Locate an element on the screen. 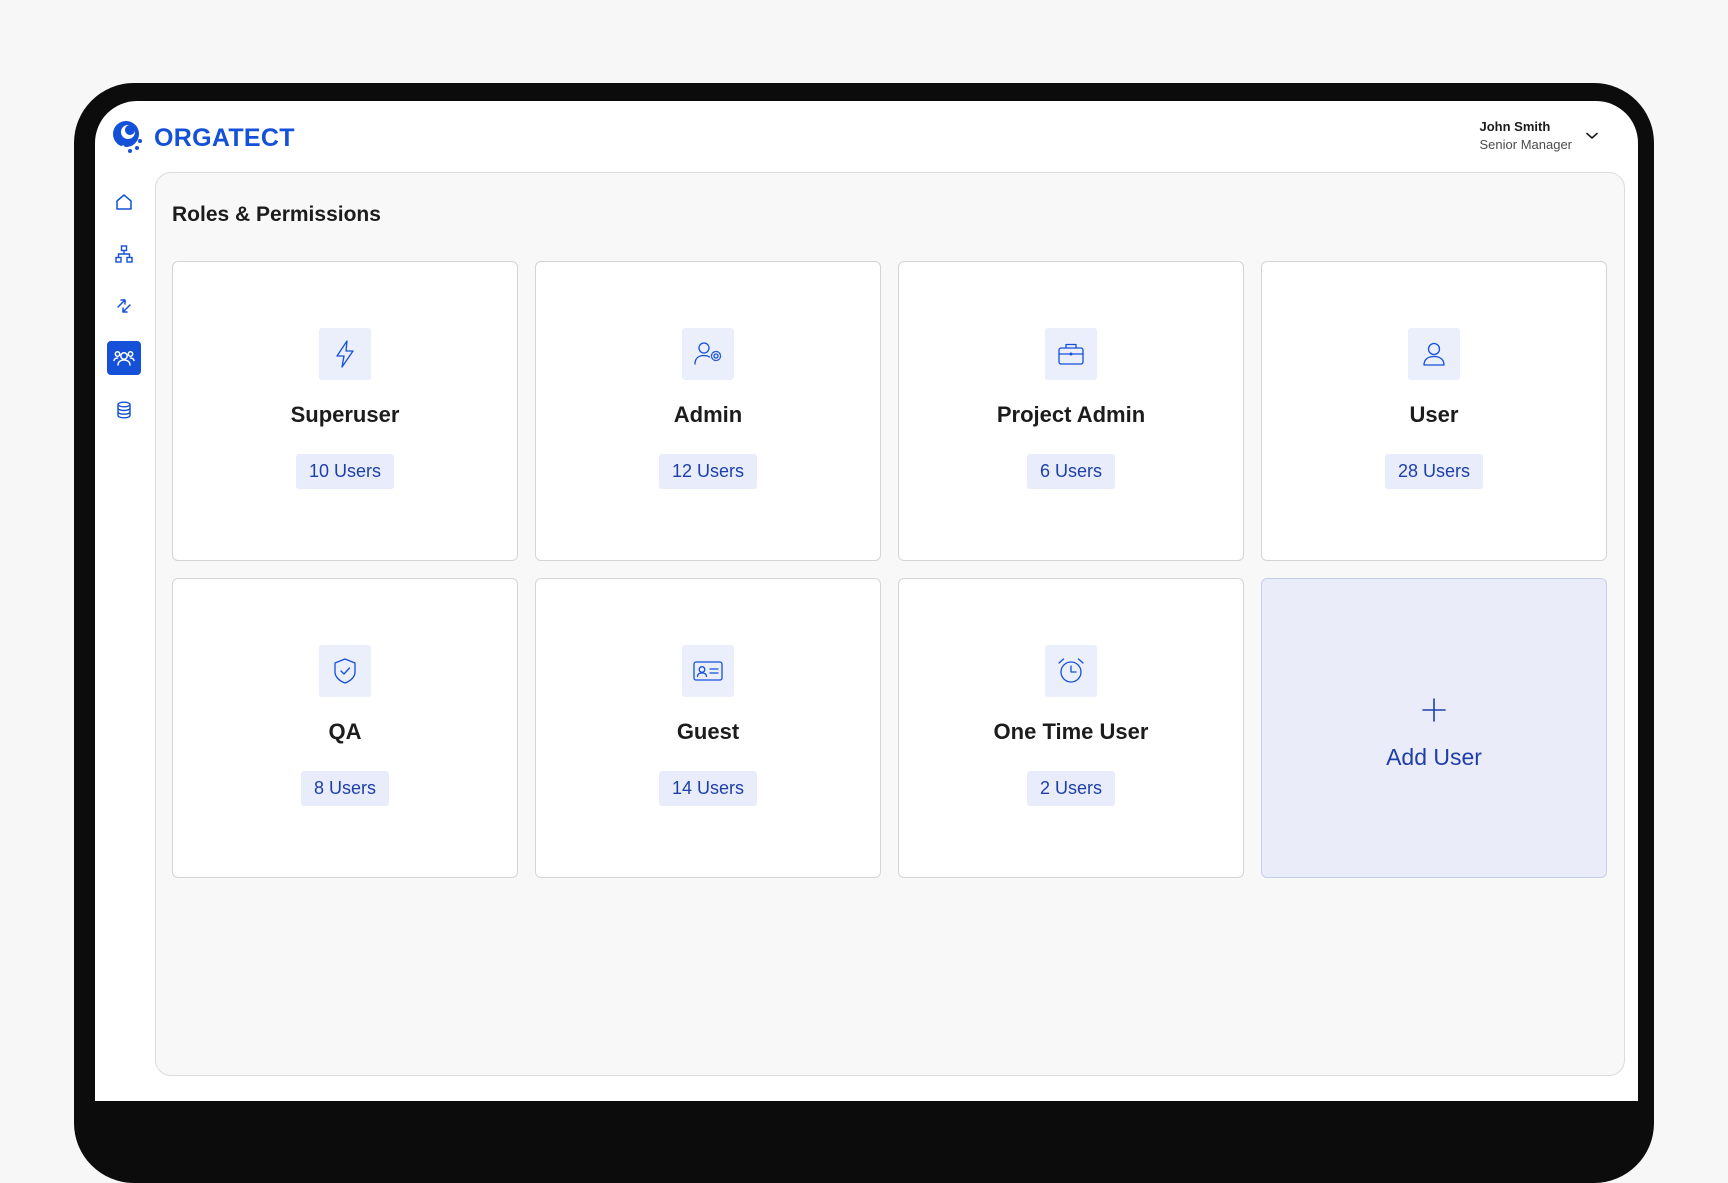  role-name: Superuser is located at coordinates (345, 414).